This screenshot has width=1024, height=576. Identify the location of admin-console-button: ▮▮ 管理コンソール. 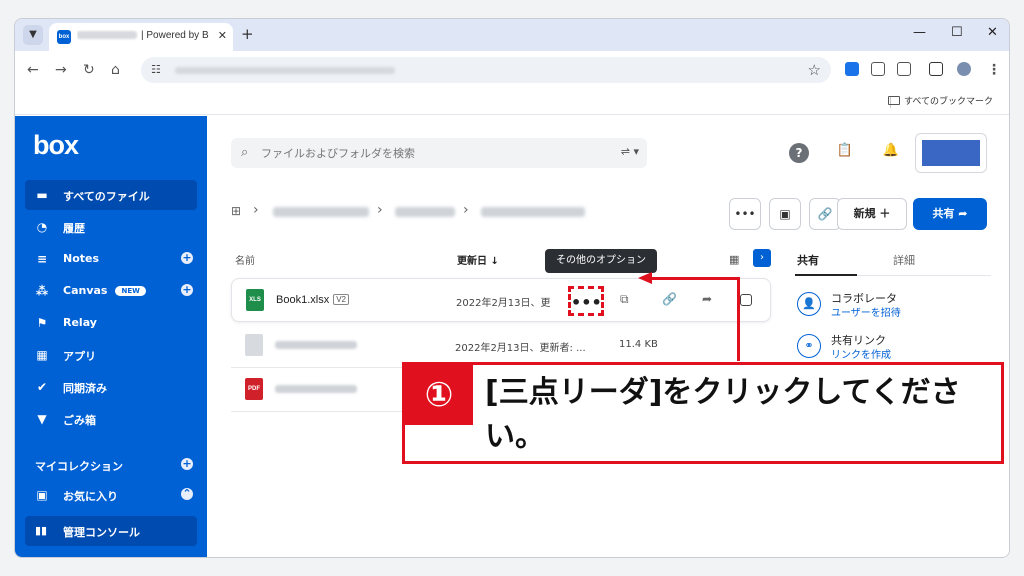
(111, 531).